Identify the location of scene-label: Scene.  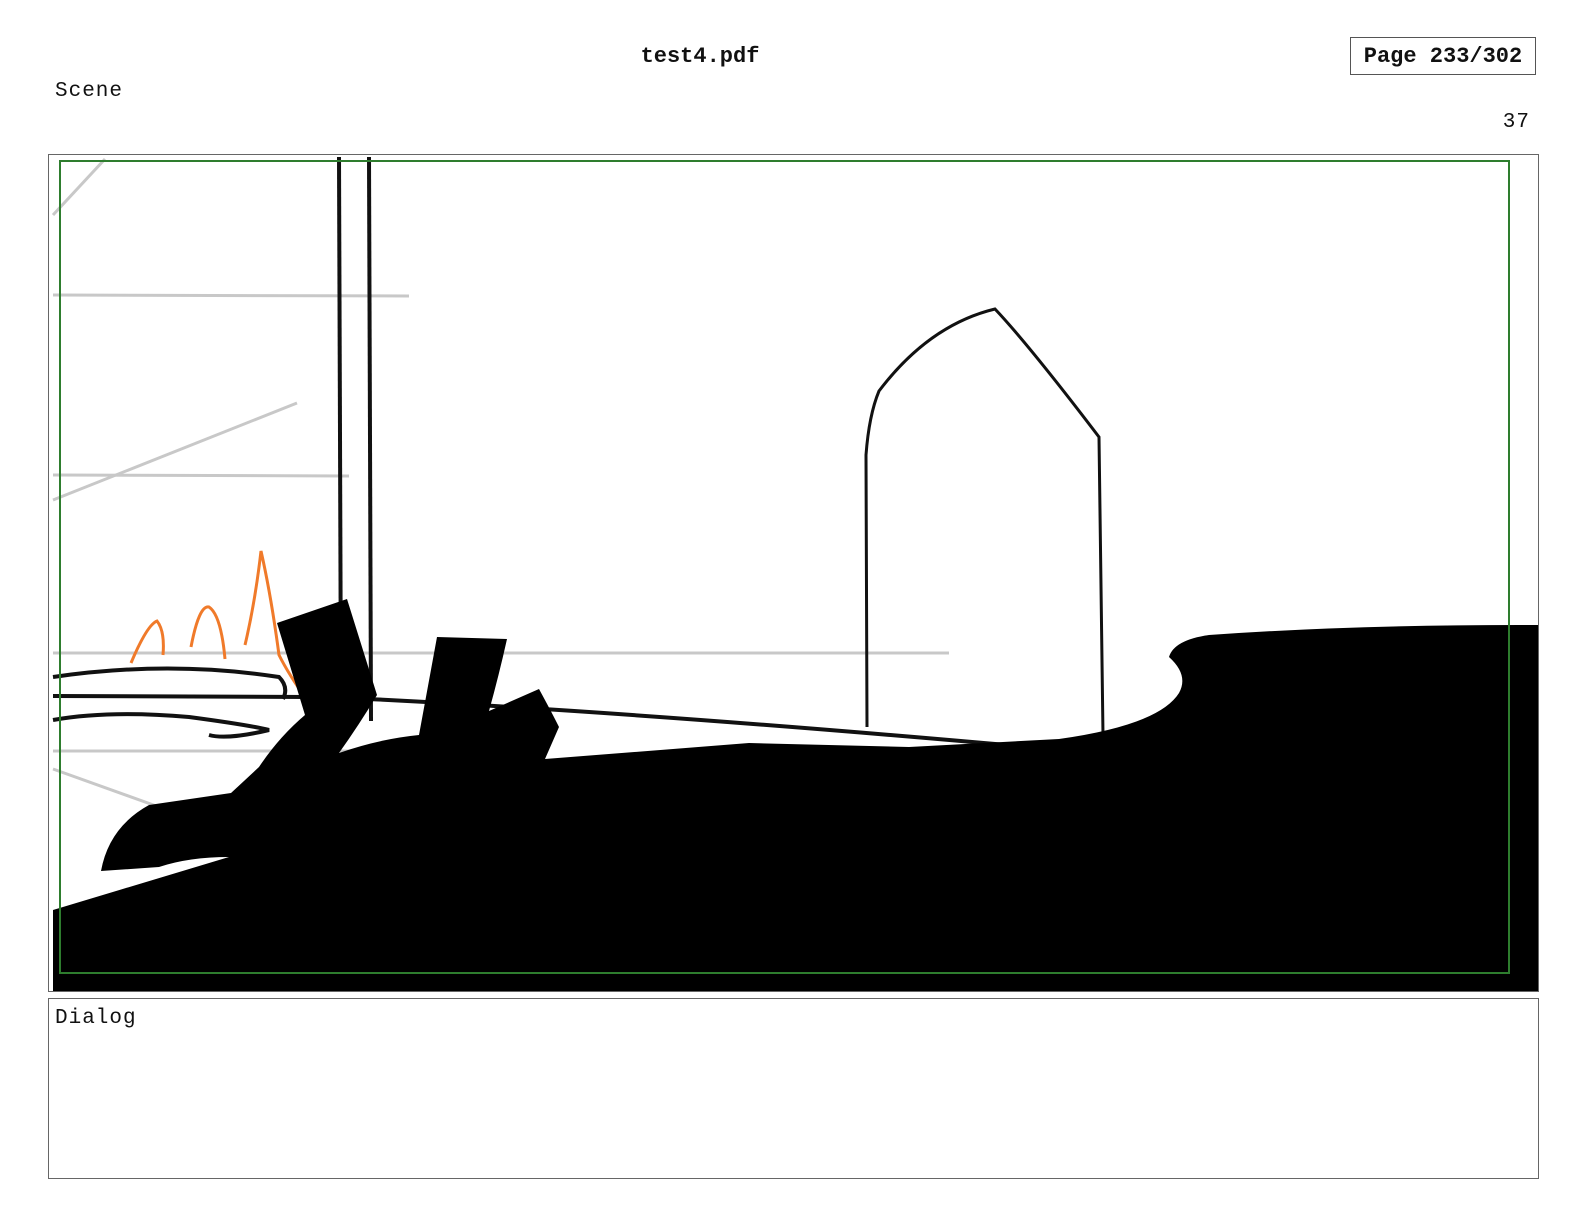
(89, 91).